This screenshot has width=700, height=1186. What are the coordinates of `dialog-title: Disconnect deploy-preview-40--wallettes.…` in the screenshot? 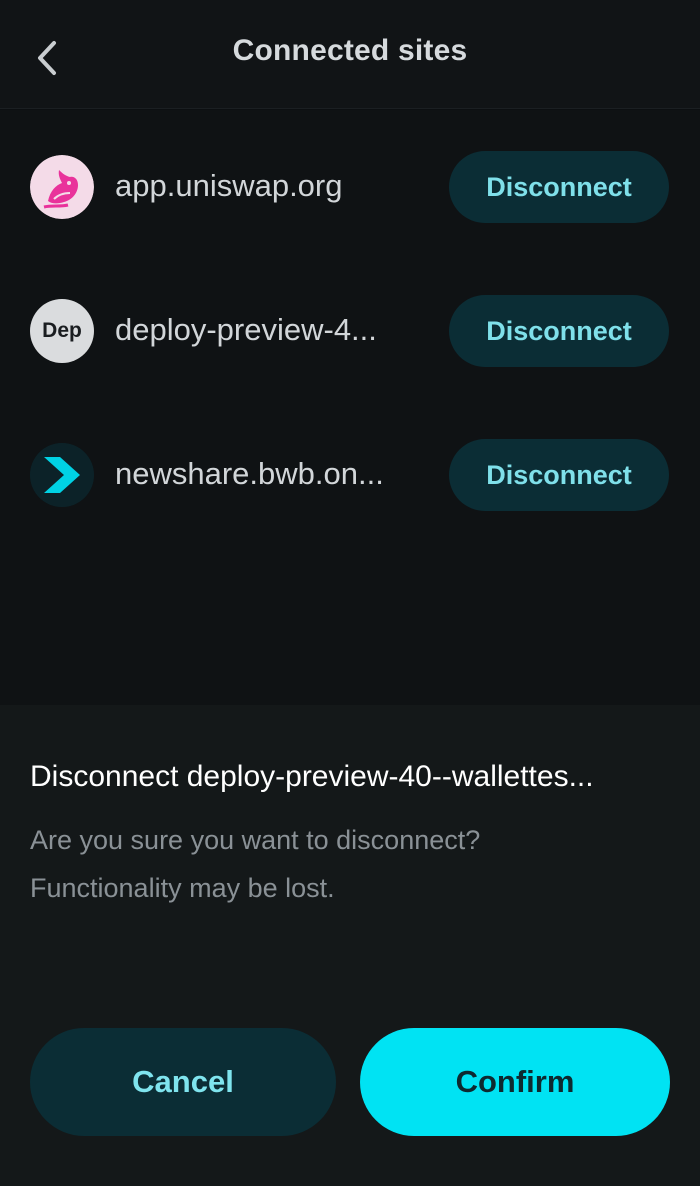 It's located at (312, 776).